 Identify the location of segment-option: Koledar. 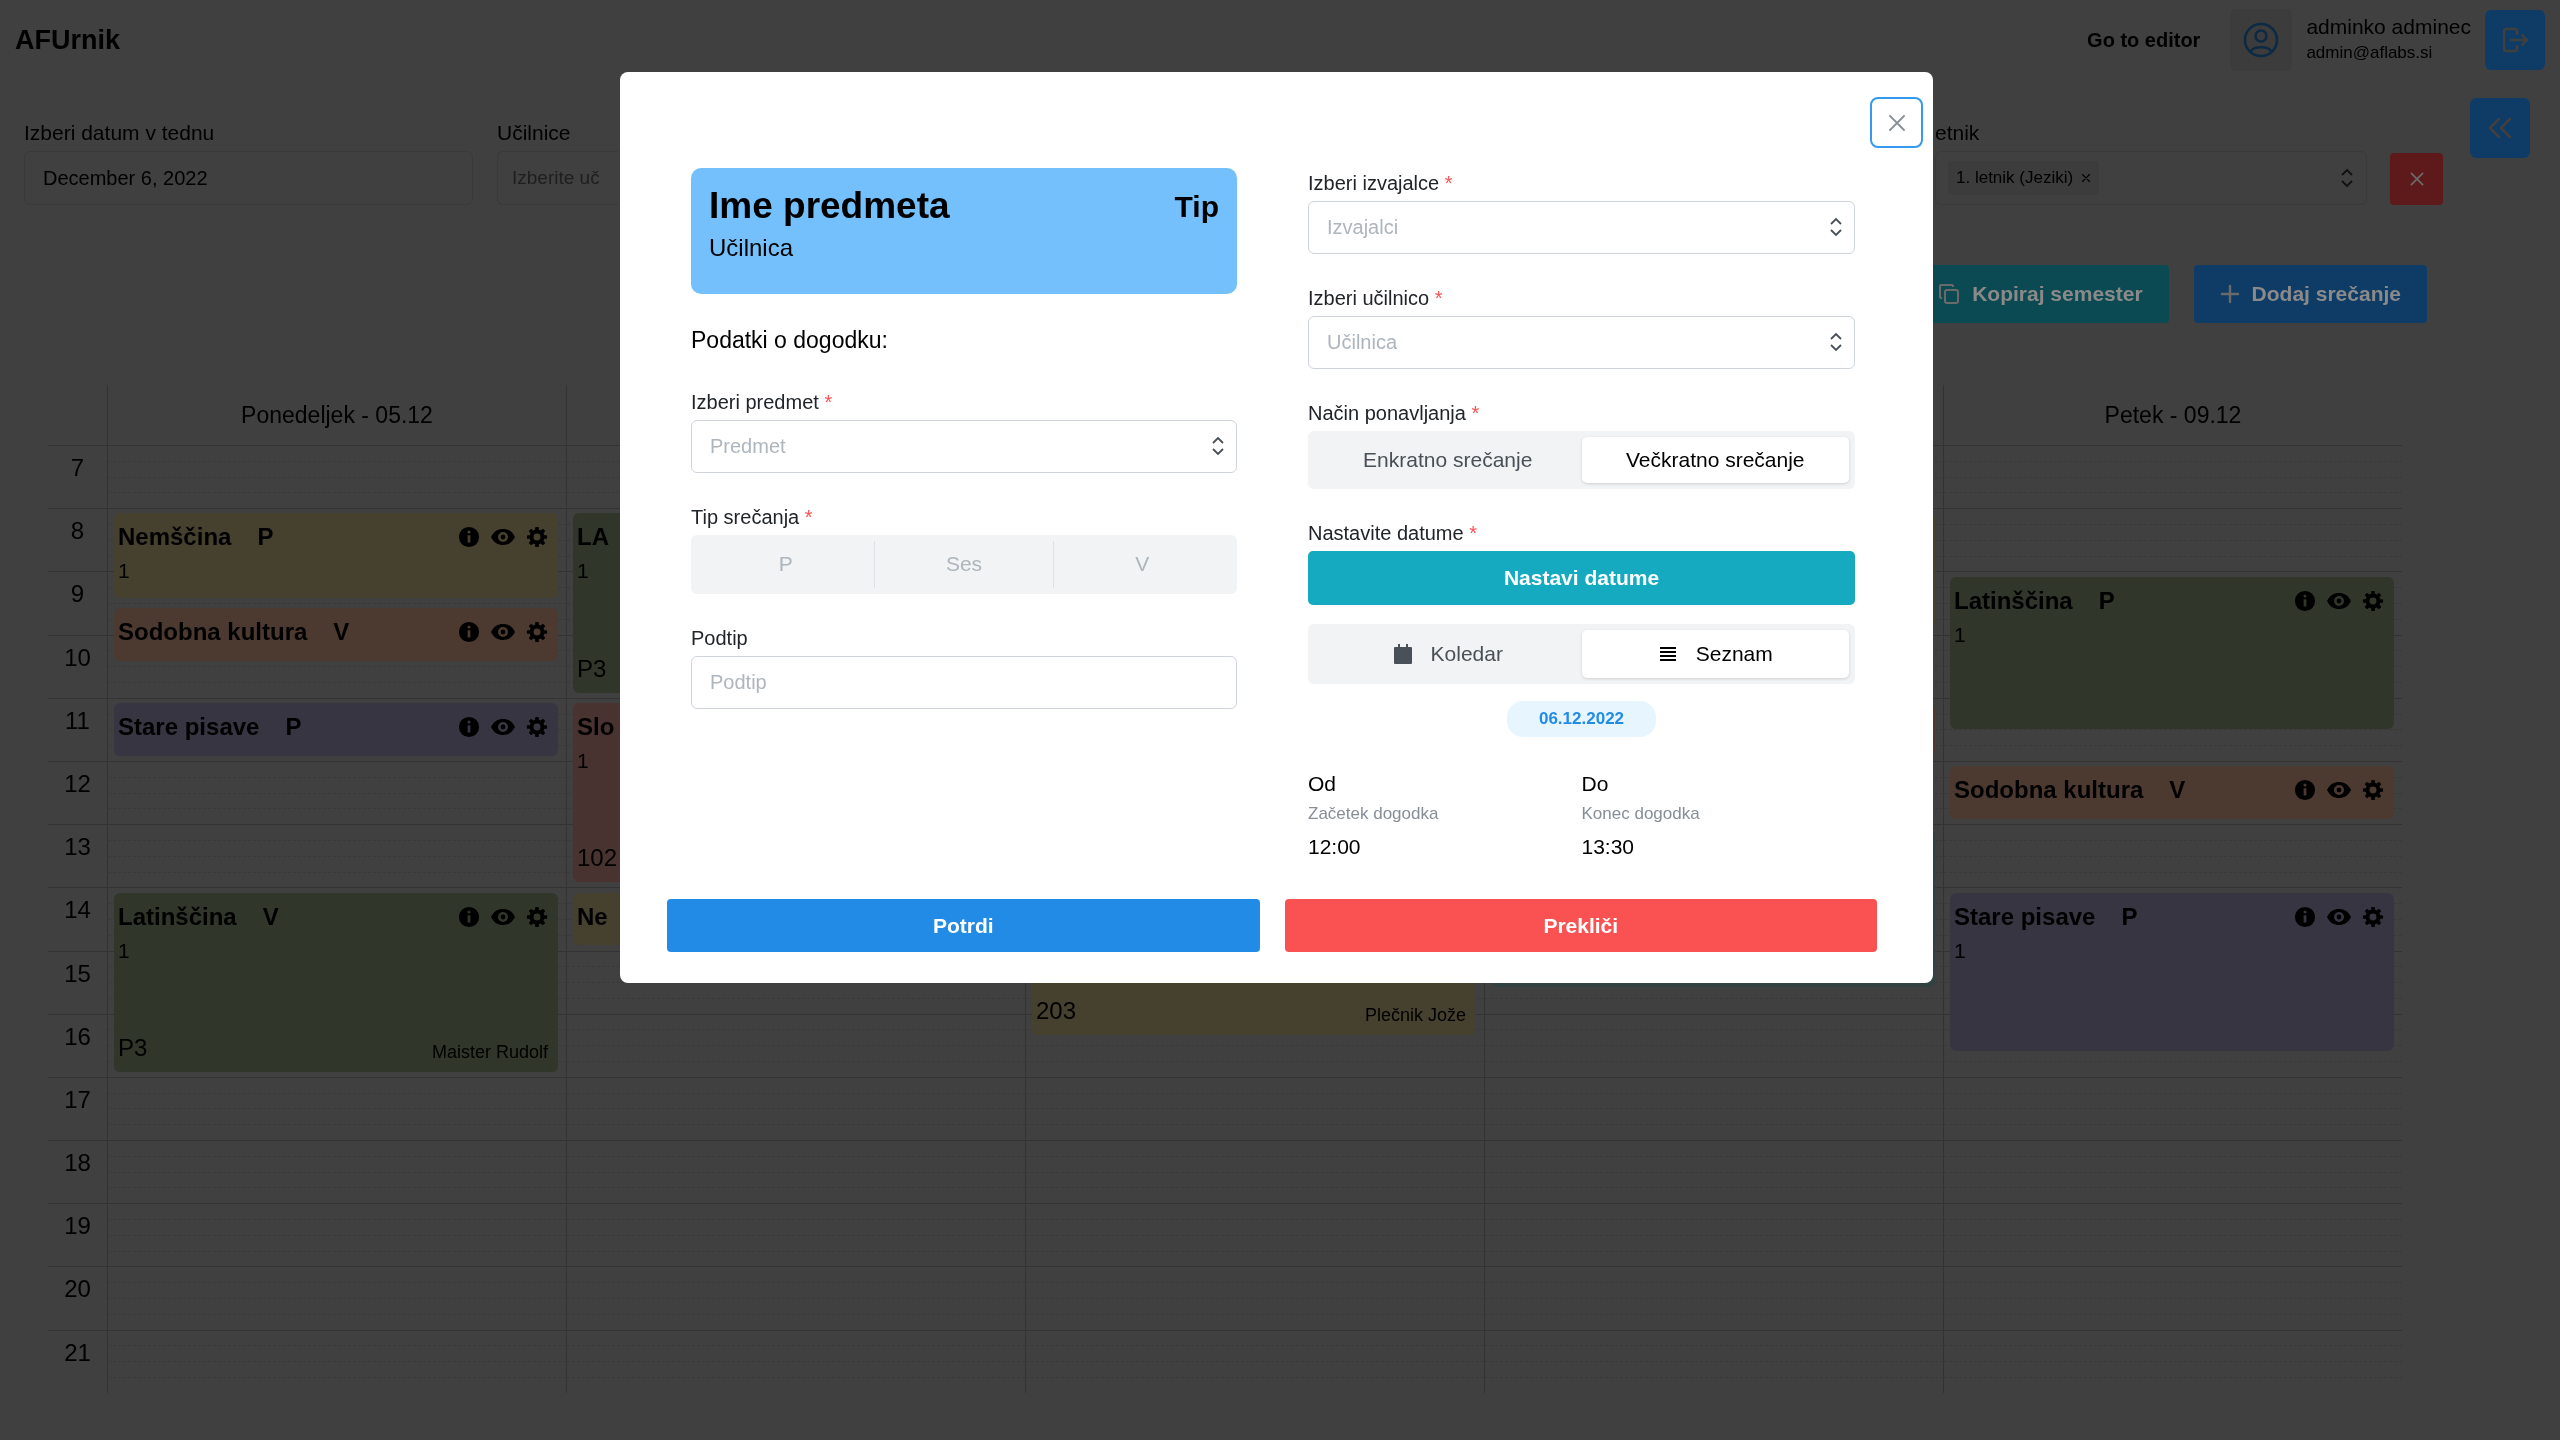
(1448, 654).